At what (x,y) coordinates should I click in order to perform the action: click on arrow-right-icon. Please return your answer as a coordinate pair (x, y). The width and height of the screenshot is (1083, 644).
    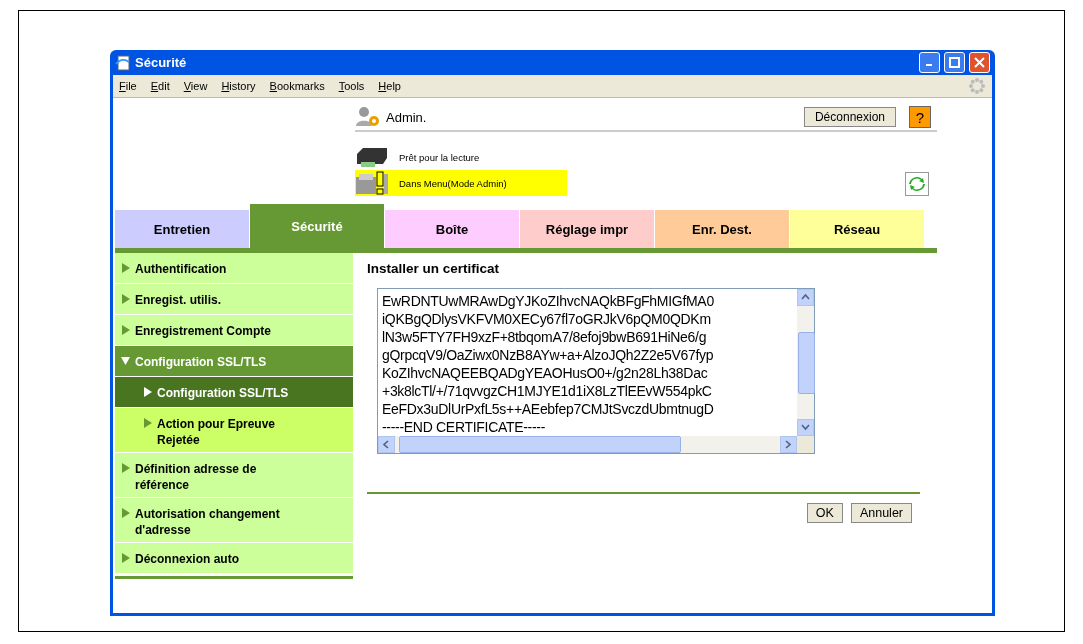
    Looking at the image, I should click on (788, 444).